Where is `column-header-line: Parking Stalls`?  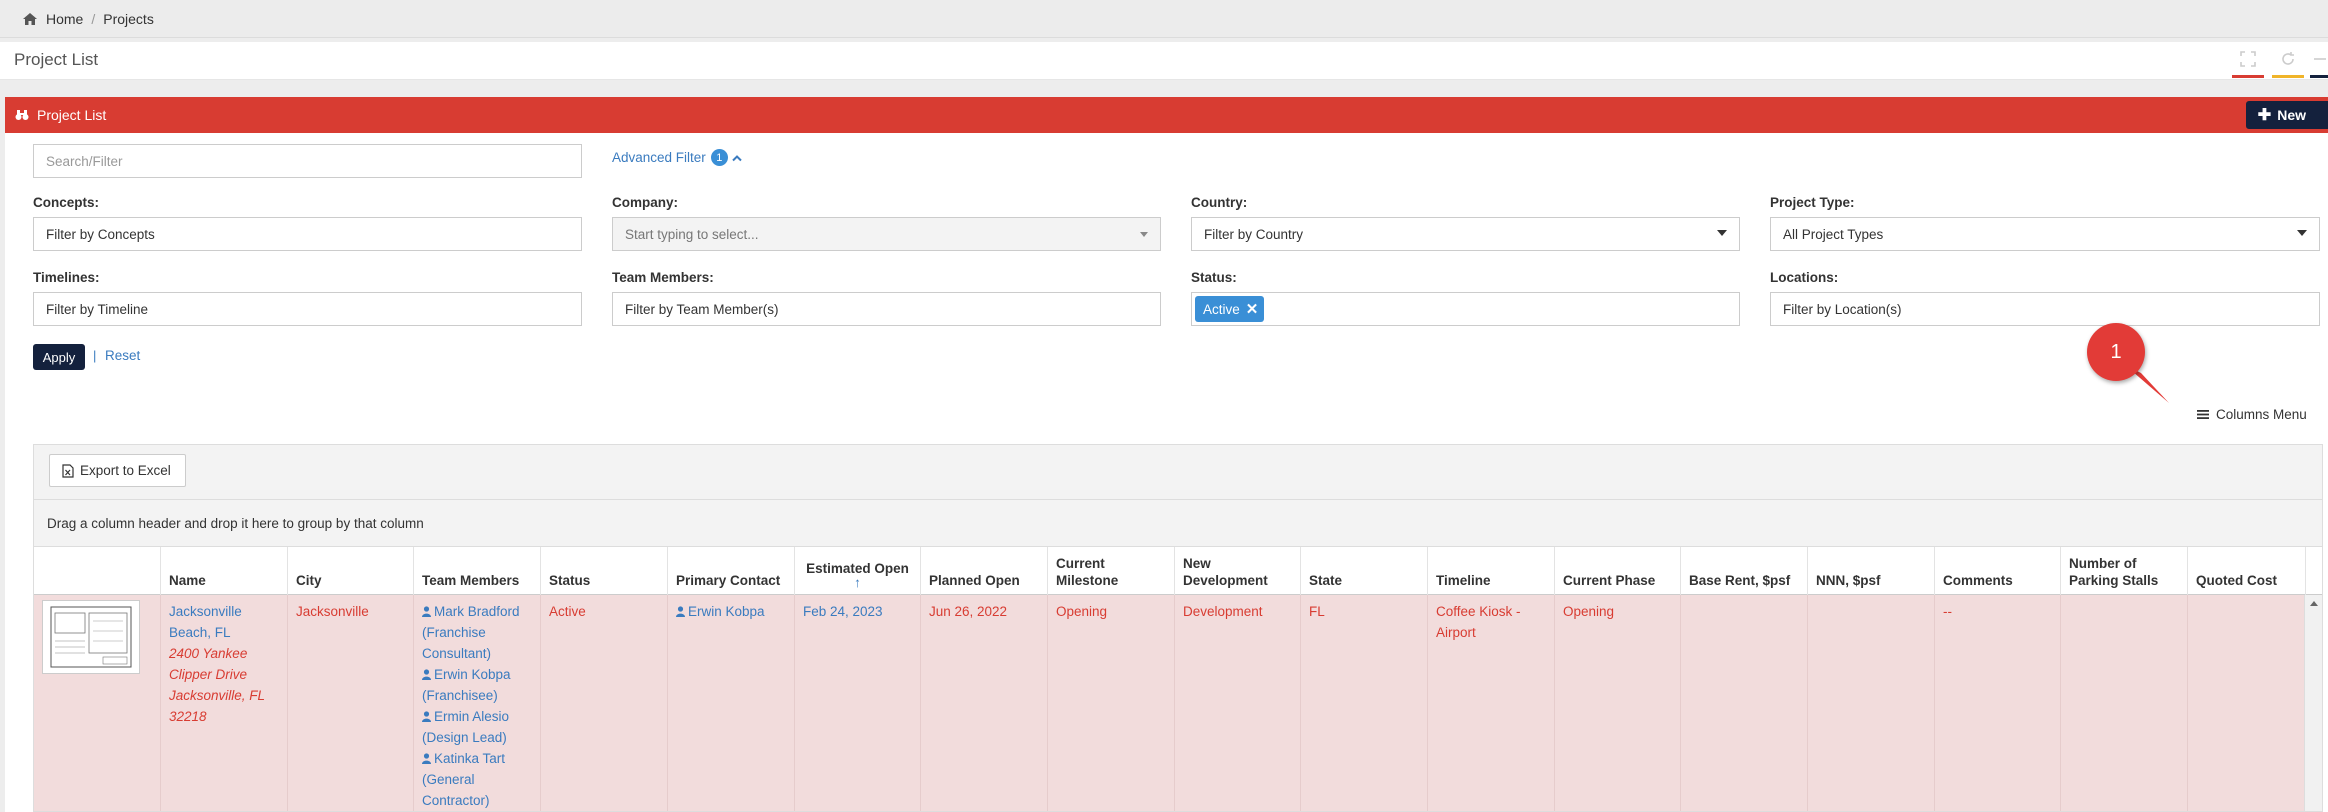
column-header-line: Parking Stalls is located at coordinates (2114, 580).